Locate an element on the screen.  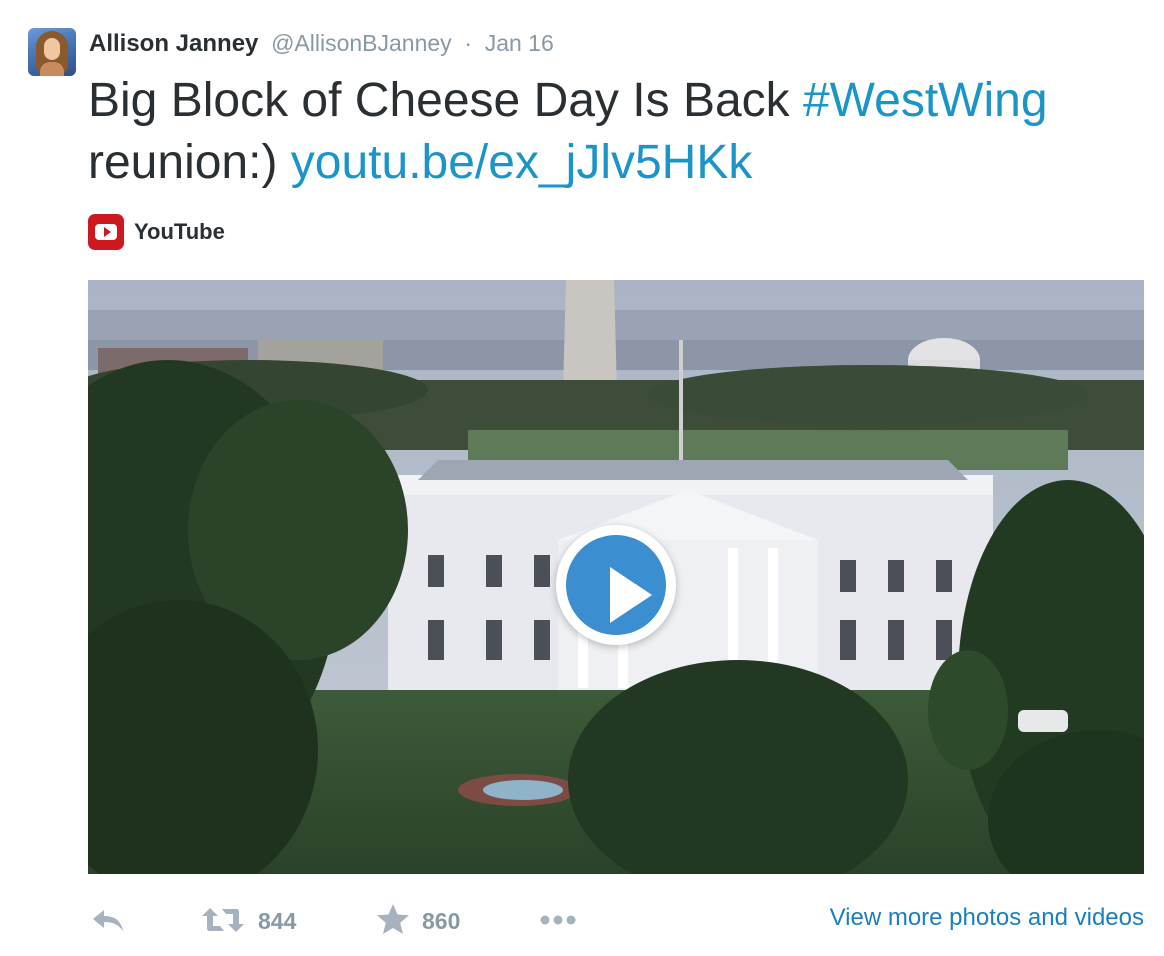
tweet-header: Allison Janney @AllisonBJanney · Jan 16 is located at coordinates (321, 43).